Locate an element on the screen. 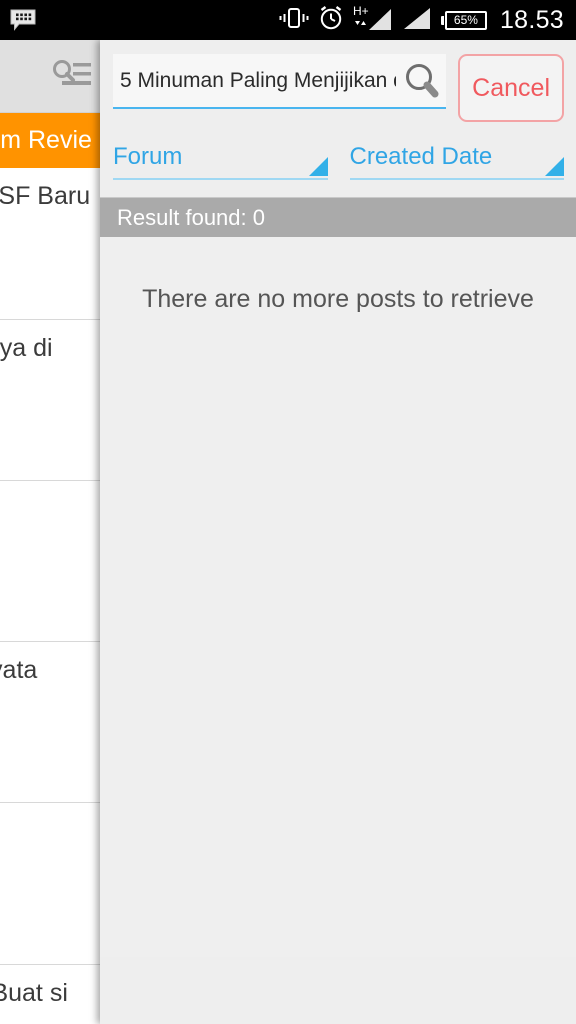 The image size is (576, 1024). filter-forum-label: Forum is located at coordinates (148, 156).